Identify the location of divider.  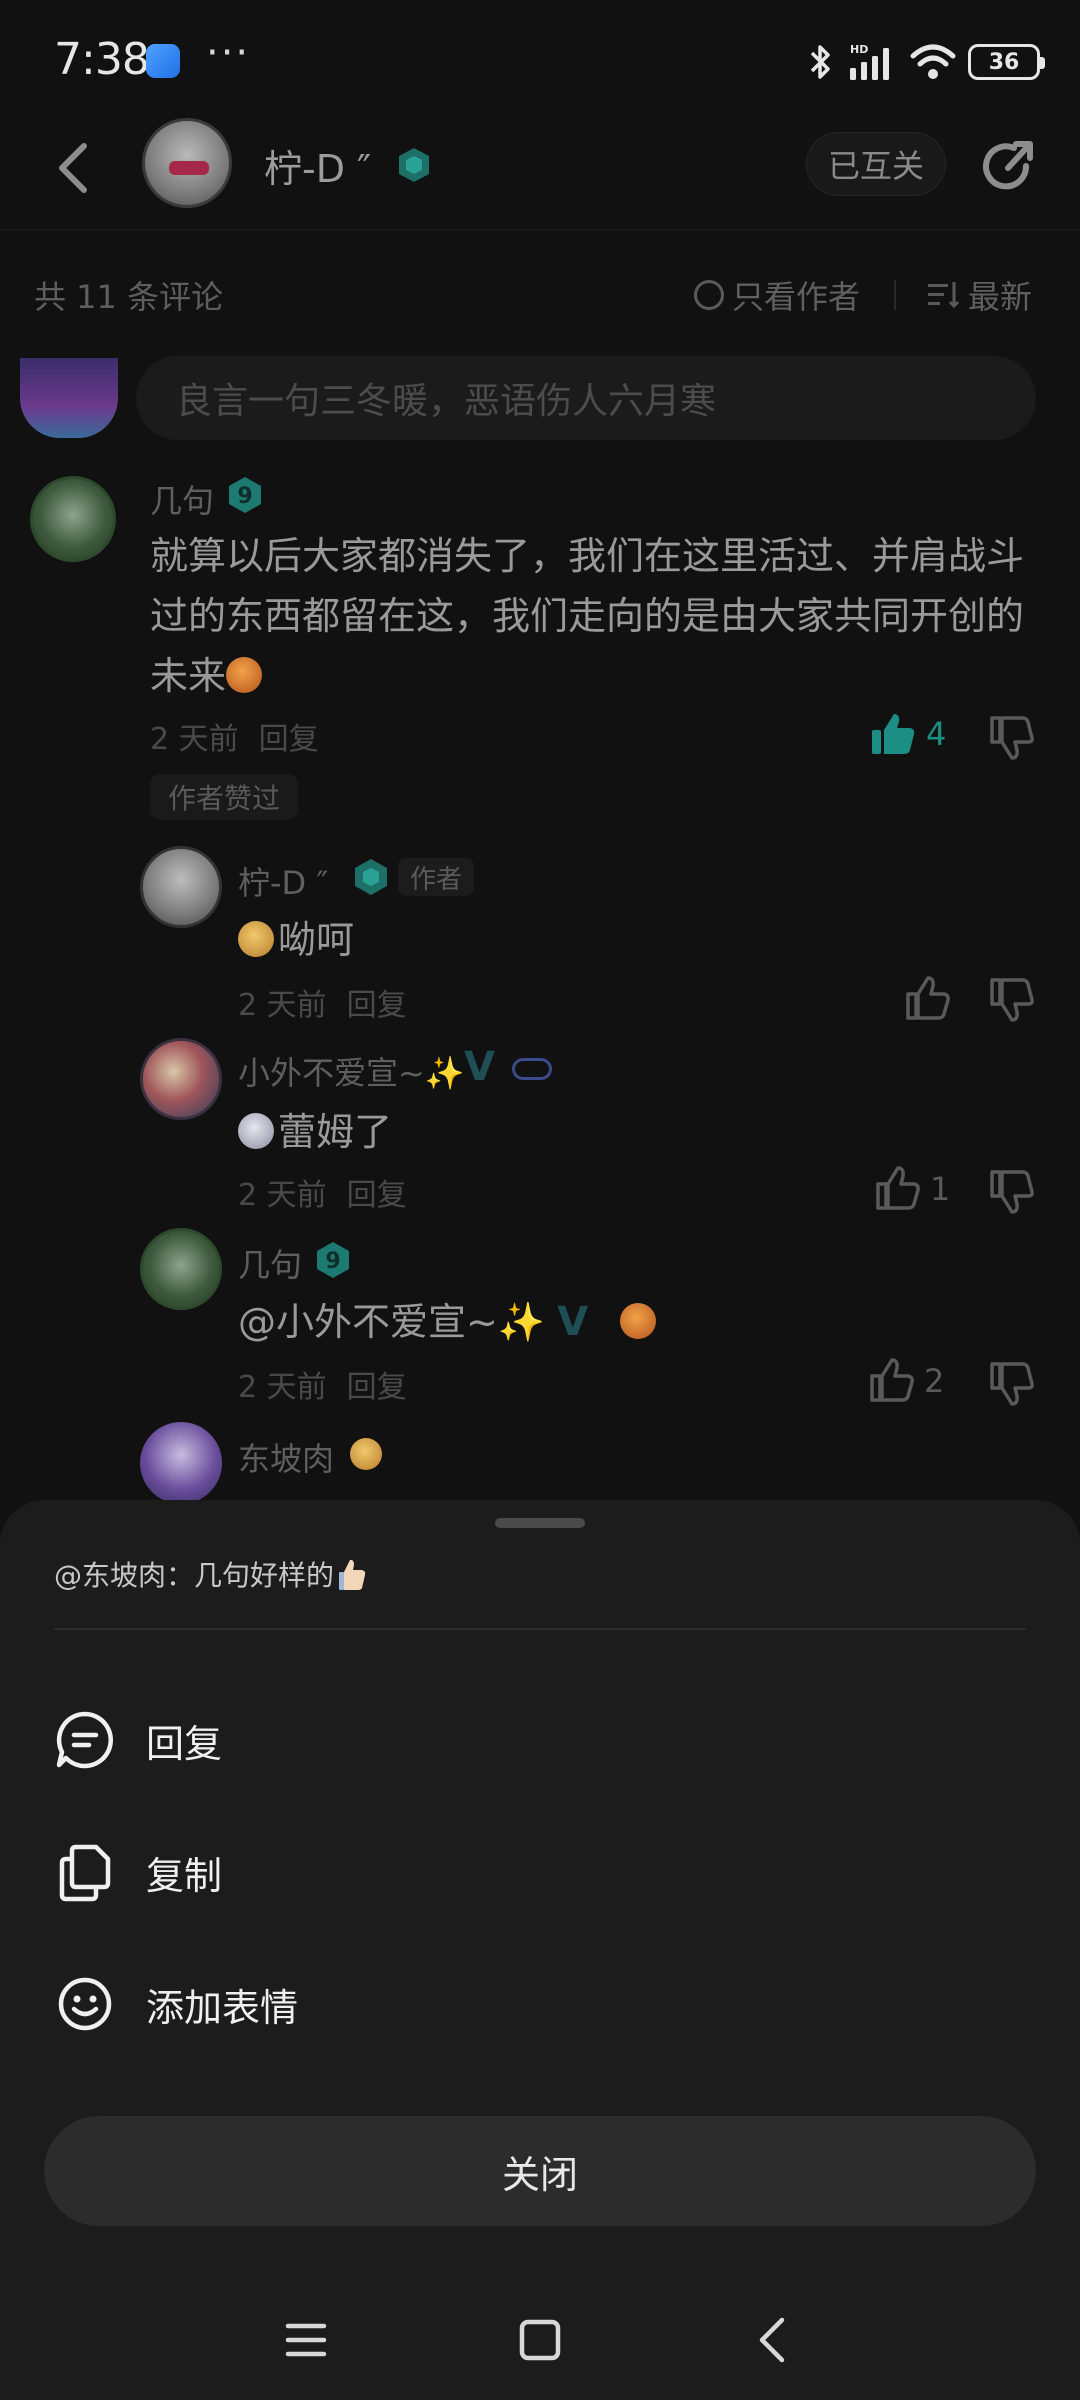
(895, 295).